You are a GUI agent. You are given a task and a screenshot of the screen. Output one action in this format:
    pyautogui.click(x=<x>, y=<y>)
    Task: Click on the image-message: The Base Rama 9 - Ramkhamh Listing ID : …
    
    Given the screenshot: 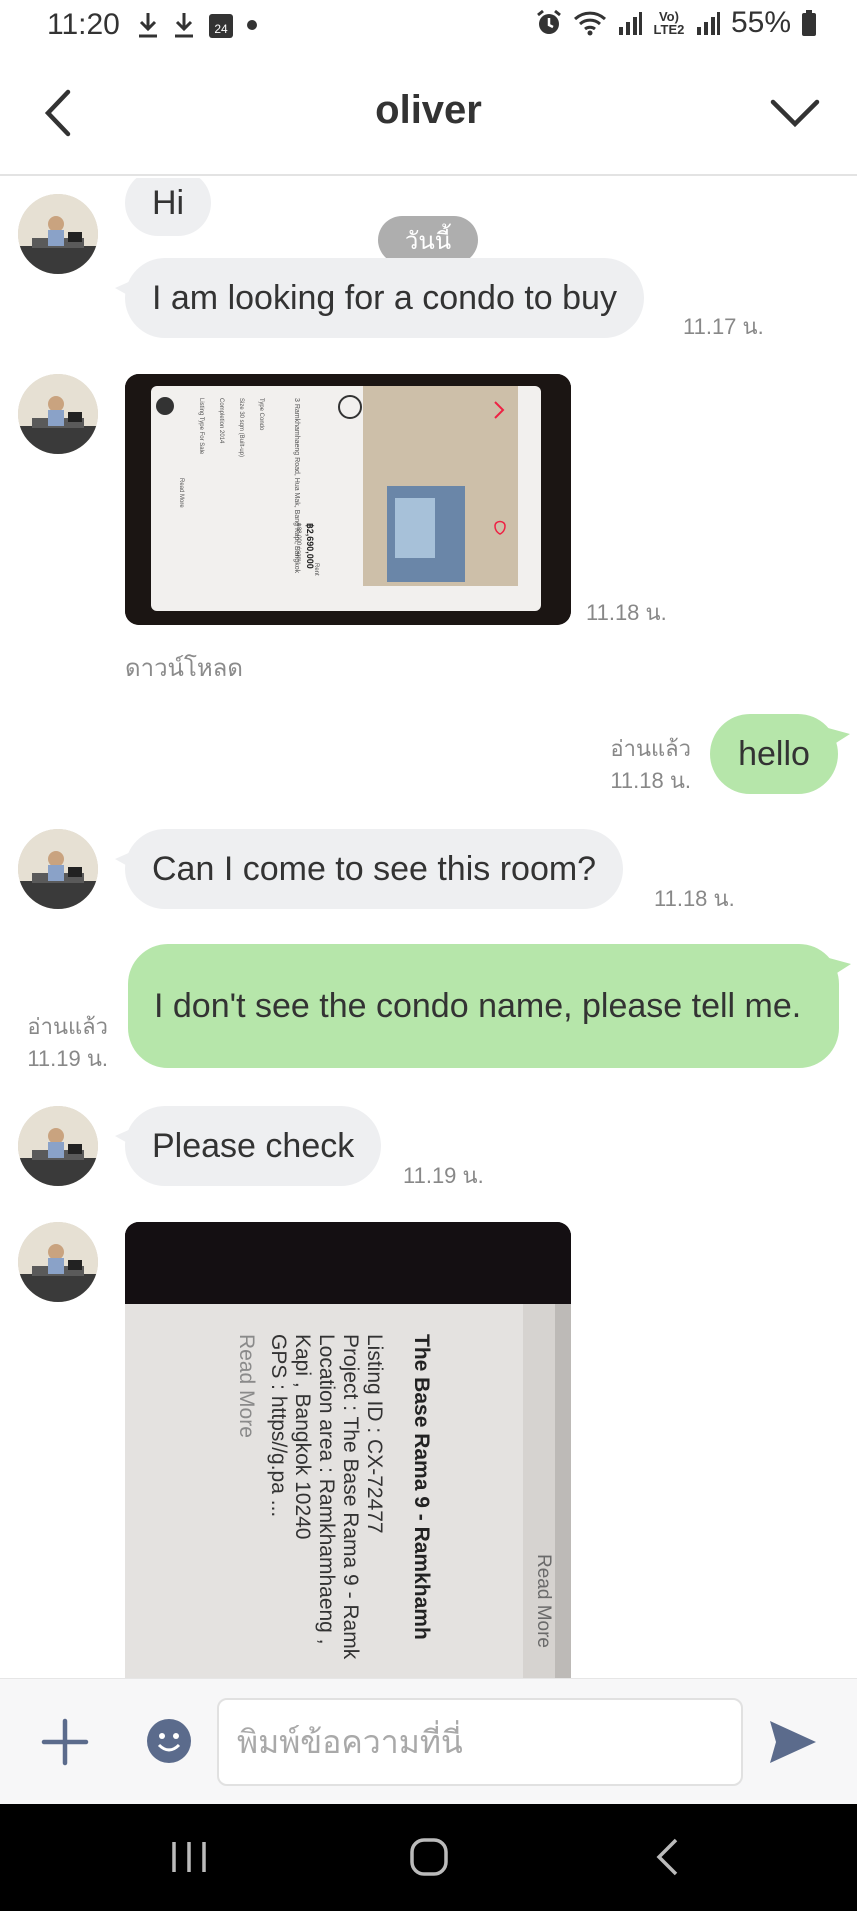 What is the action you would take?
    pyautogui.click(x=348, y=1450)
    